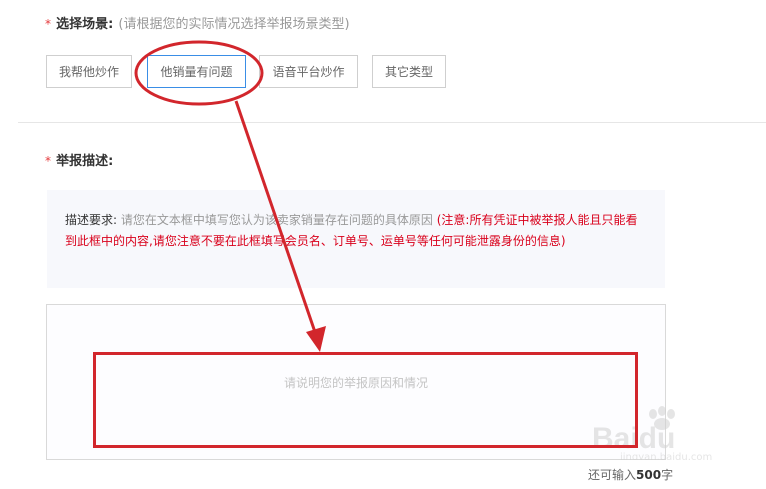 The height and width of the screenshot is (489, 766). I want to click on scene-option-other: 其它类型, so click(409, 71).